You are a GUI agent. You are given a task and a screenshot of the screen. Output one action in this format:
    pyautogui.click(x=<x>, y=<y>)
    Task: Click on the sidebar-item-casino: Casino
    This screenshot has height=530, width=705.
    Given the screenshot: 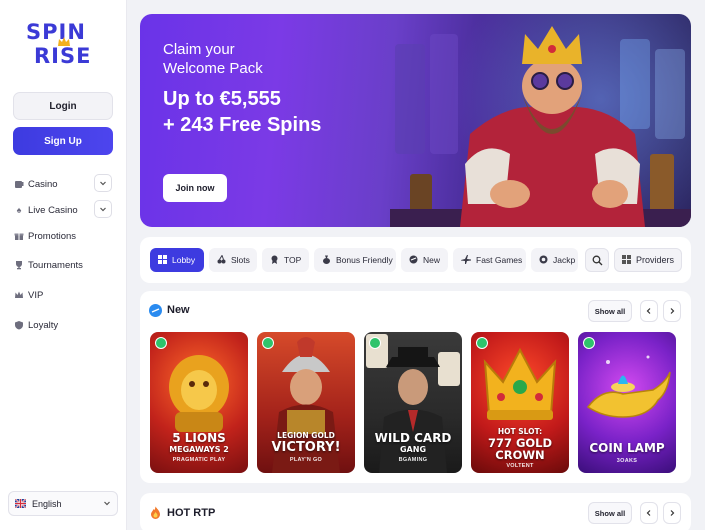 What is the action you would take?
    pyautogui.click(x=36, y=184)
    